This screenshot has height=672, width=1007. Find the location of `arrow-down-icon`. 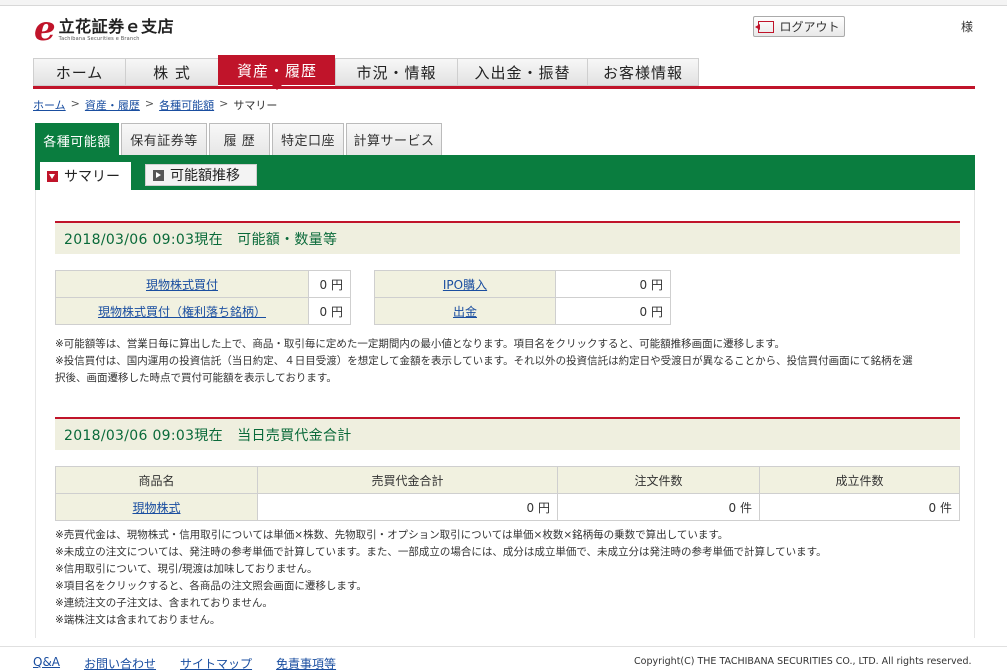

arrow-down-icon is located at coordinates (52, 176).